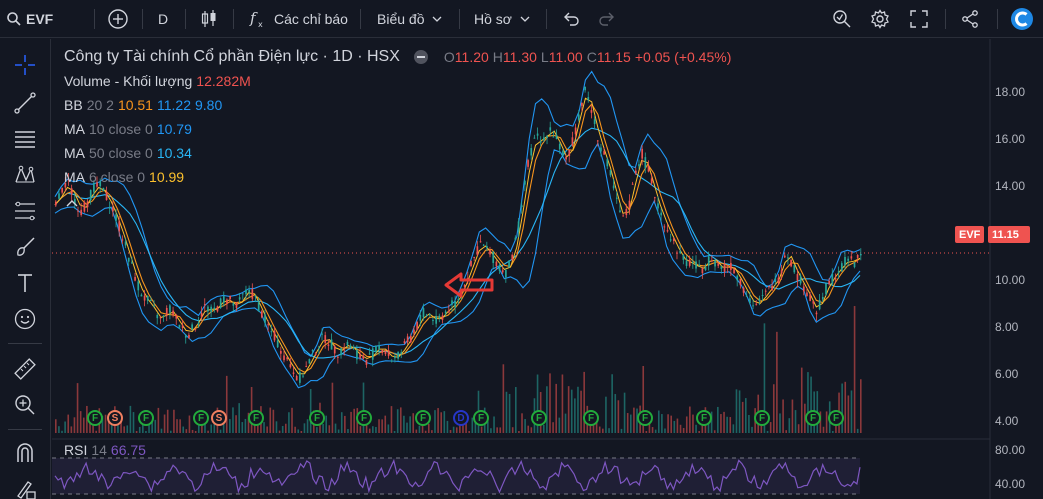  What do you see at coordinates (420, 57) in the screenshot?
I see `hide-legend-button` at bounding box center [420, 57].